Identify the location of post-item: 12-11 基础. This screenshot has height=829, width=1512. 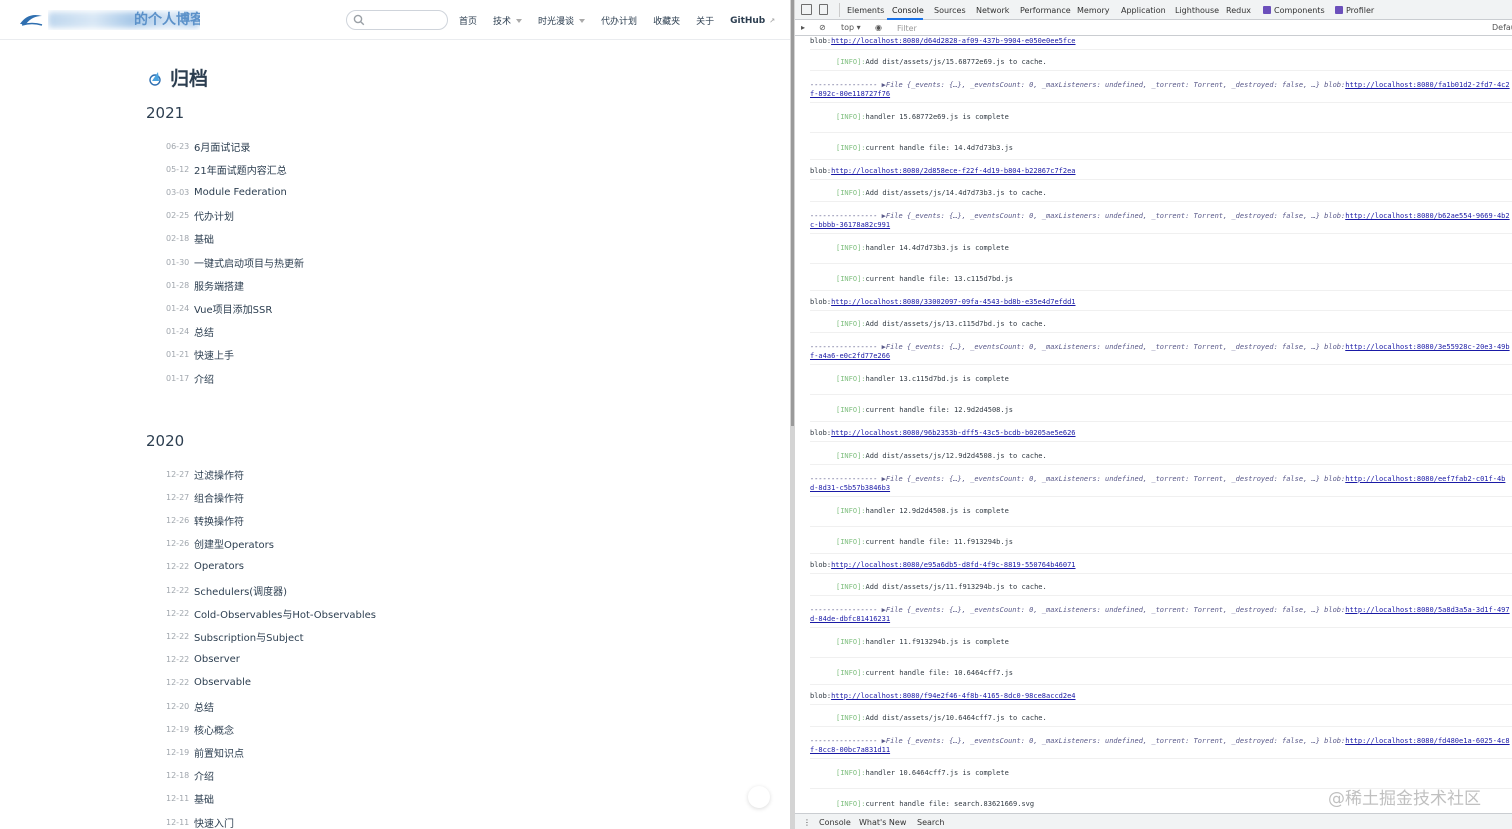
(190, 799).